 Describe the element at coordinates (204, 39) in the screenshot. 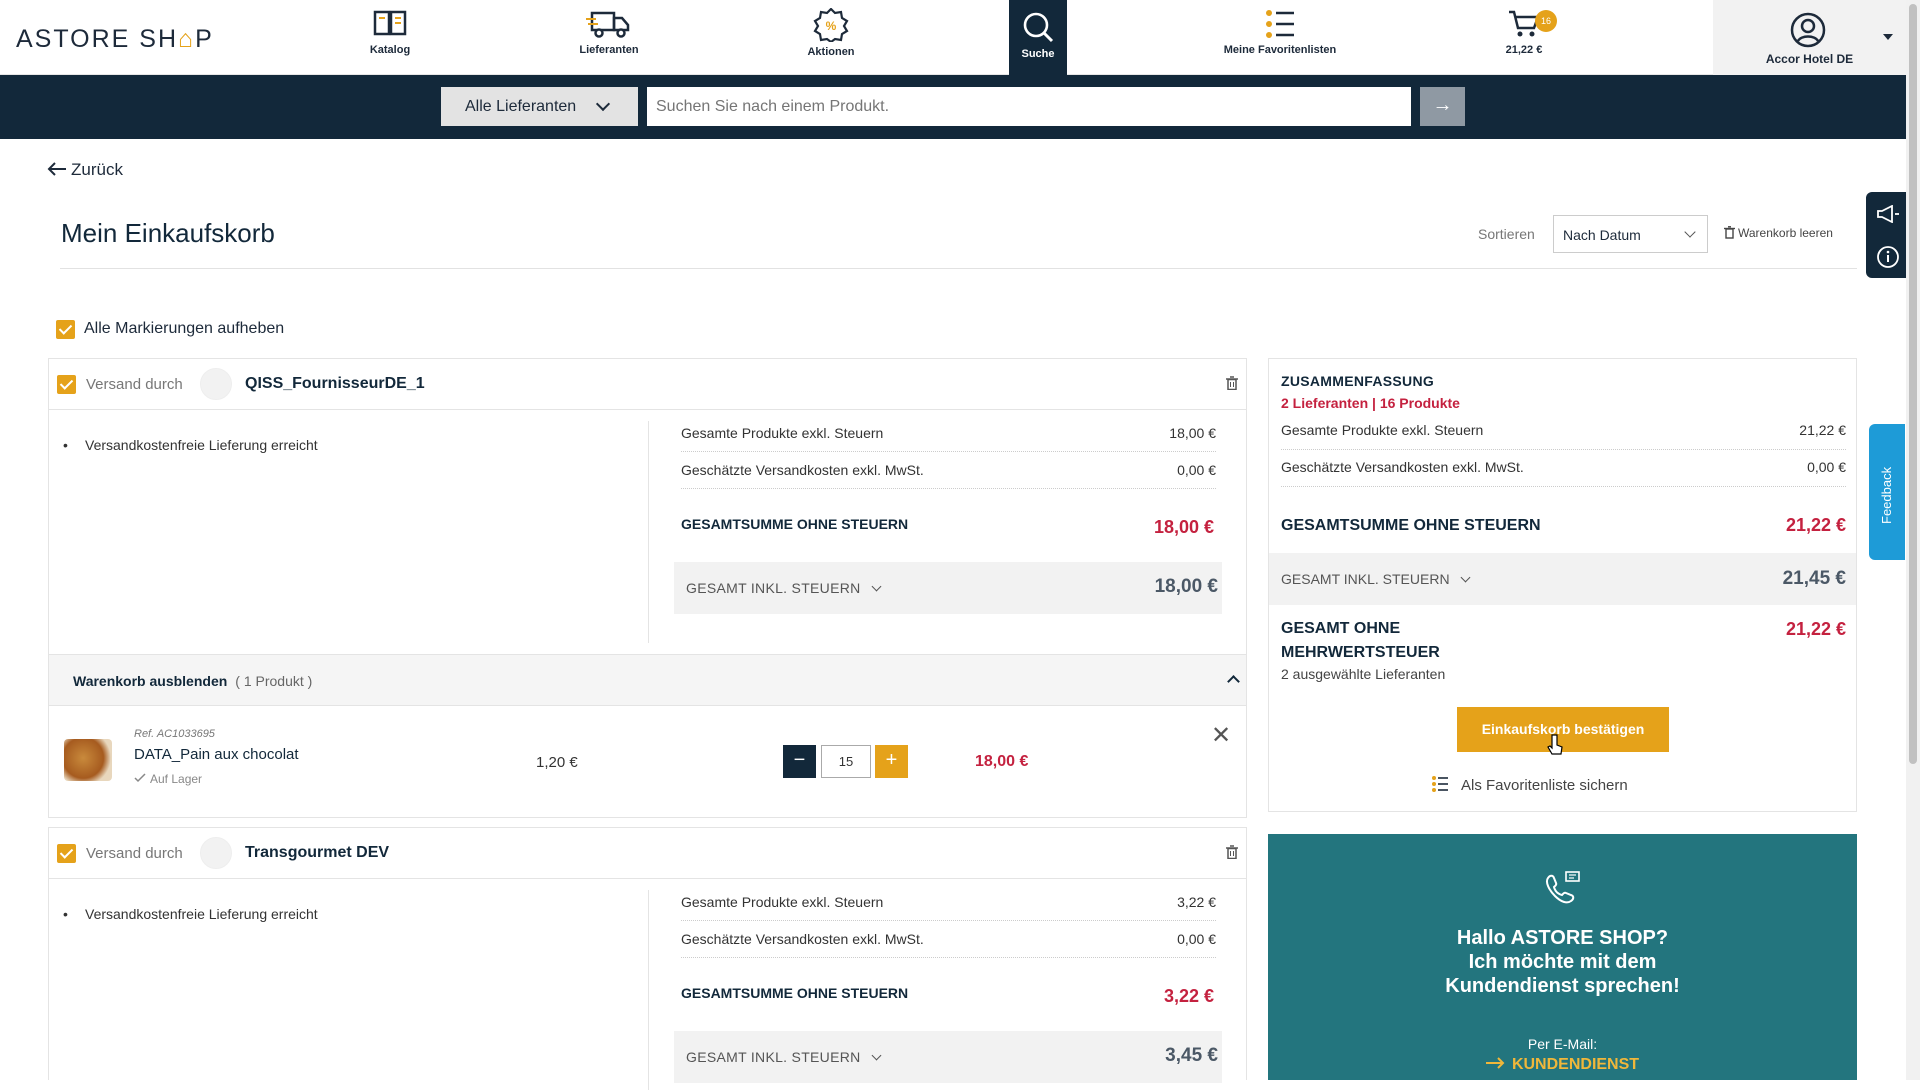

I see `logo-text-end: P` at that location.